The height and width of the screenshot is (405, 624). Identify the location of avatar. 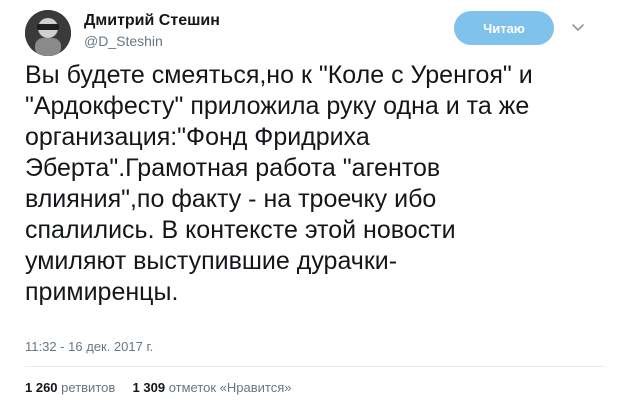
(48, 33).